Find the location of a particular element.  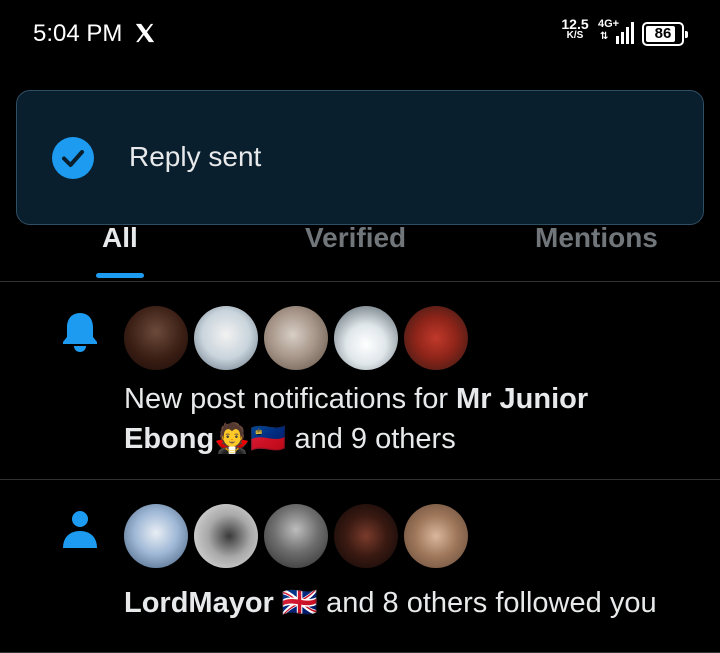

check-circle-icon is located at coordinates (73, 158).